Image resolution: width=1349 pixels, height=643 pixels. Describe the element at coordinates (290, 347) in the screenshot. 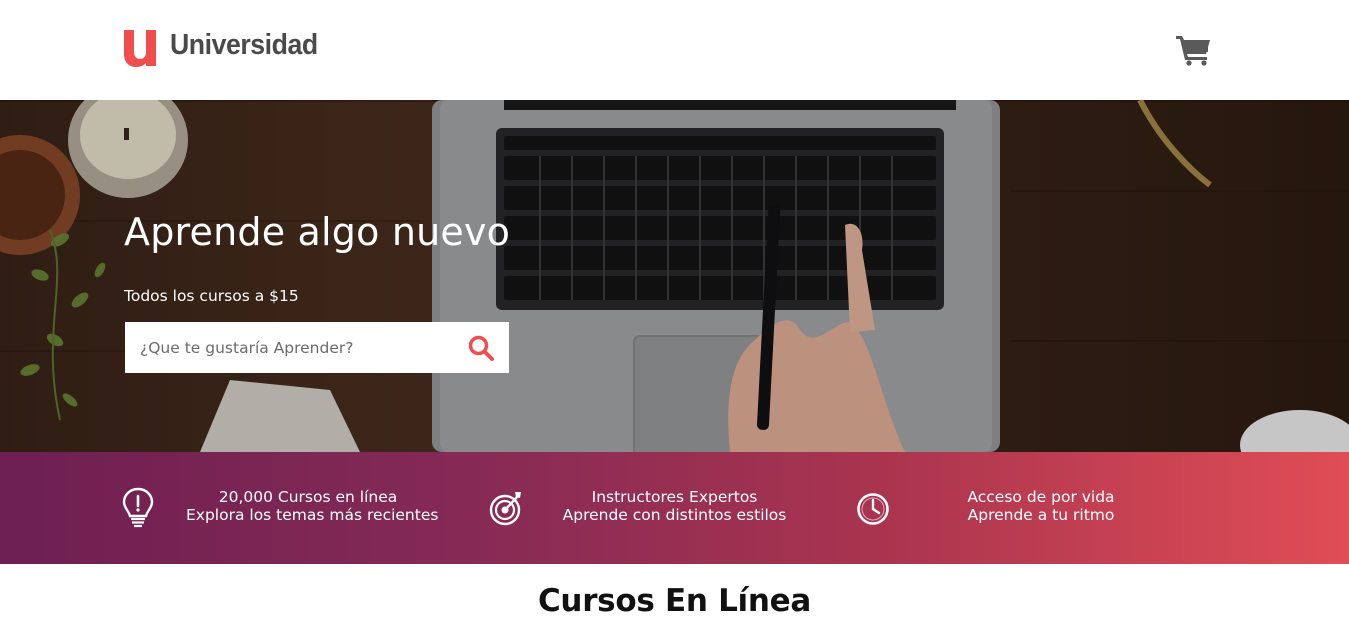

I see `search-input` at that location.